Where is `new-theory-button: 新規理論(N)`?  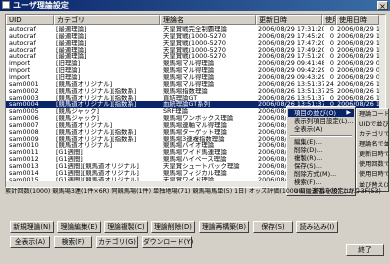
new-theory-button: 新規理論(N) is located at coordinates (32, 227).